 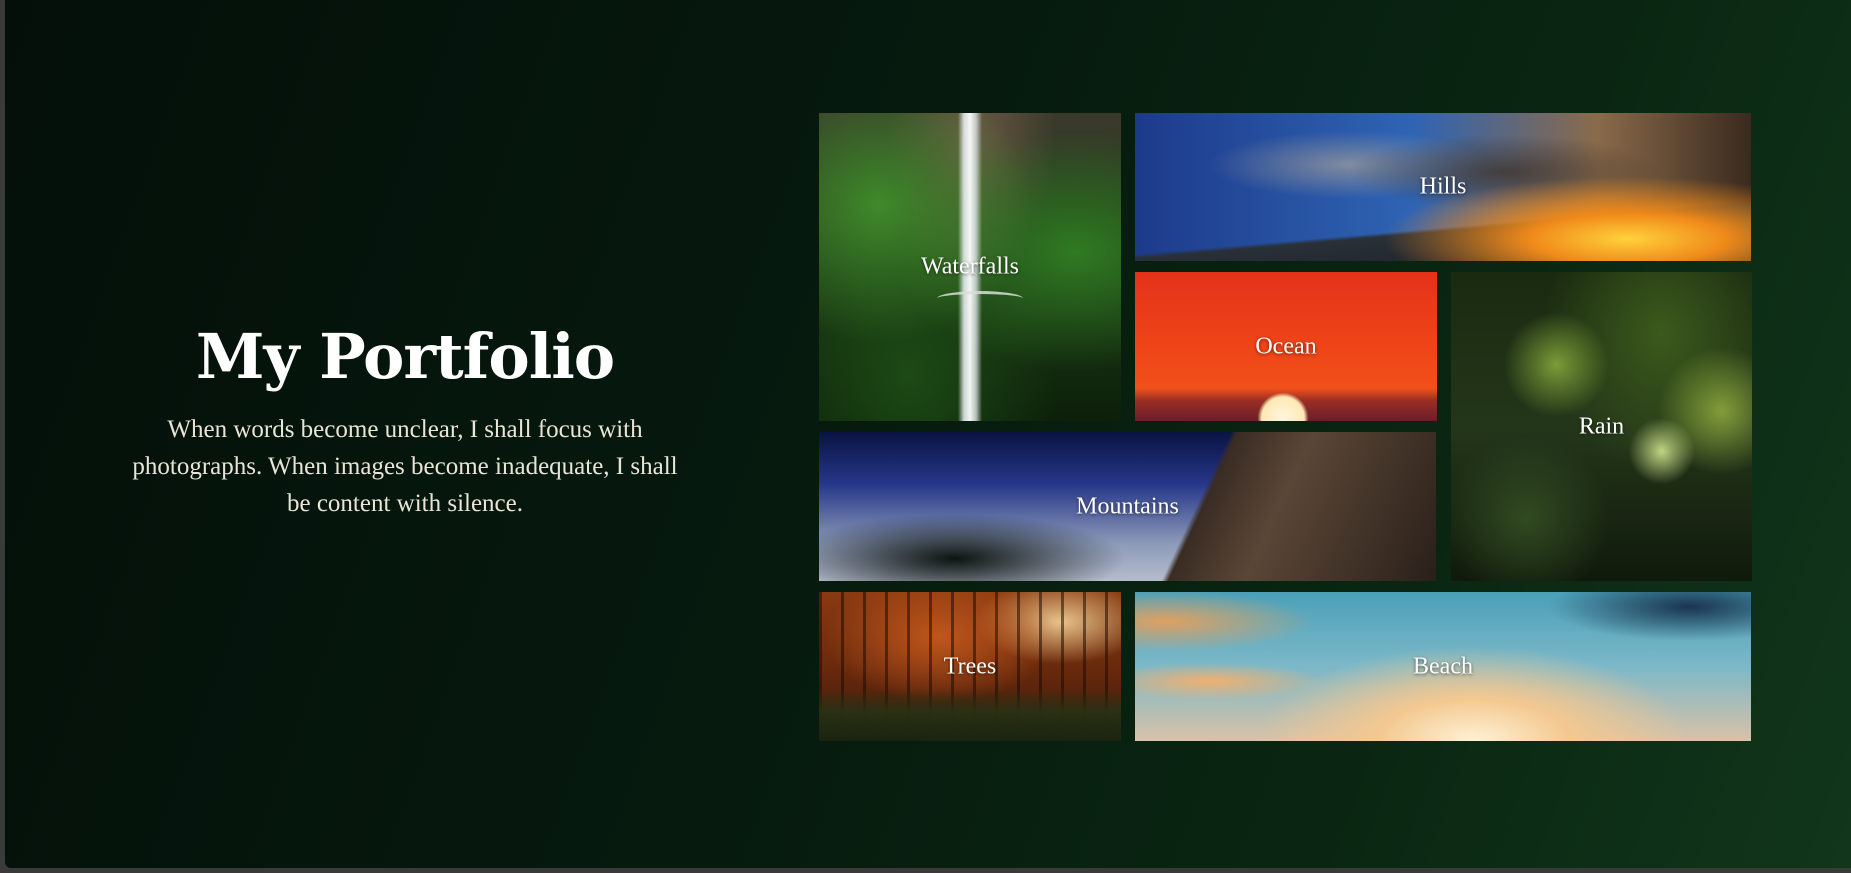 I want to click on gallery-tile-ocean: Ocean, so click(x=1286, y=346).